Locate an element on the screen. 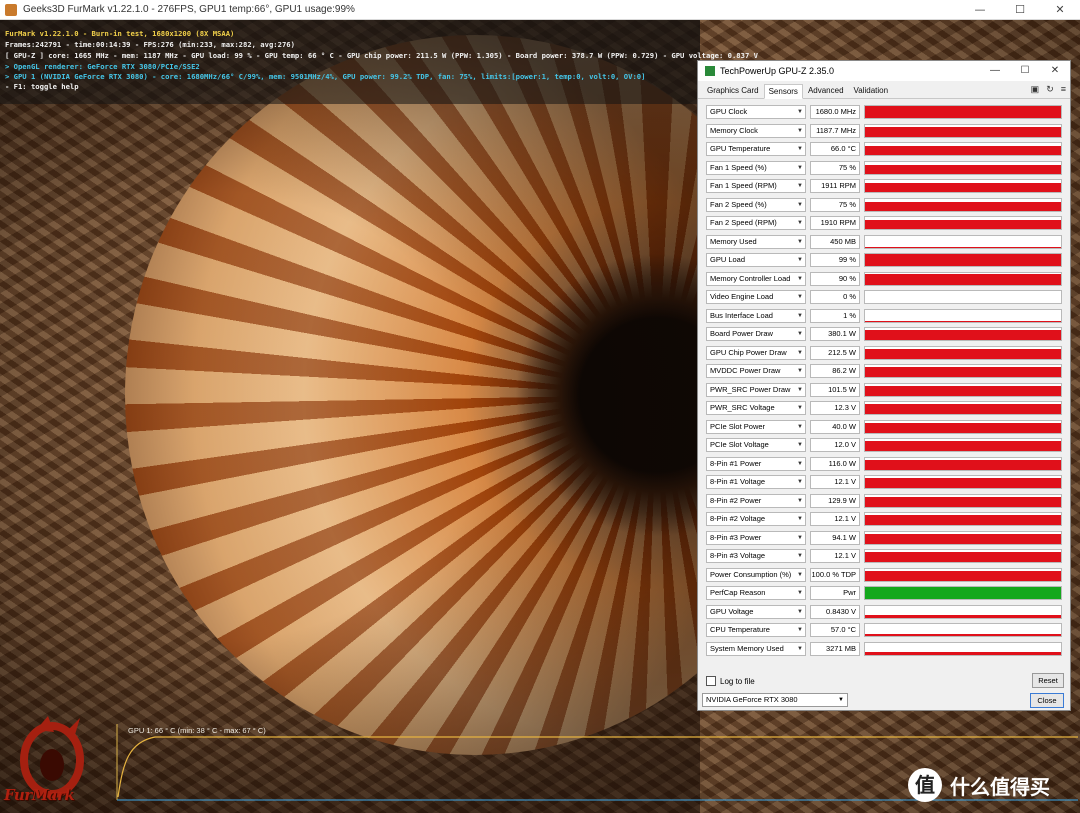  sensor-name-dropdown: Video Engine Load ▼ is located at coordinates (756, 297).